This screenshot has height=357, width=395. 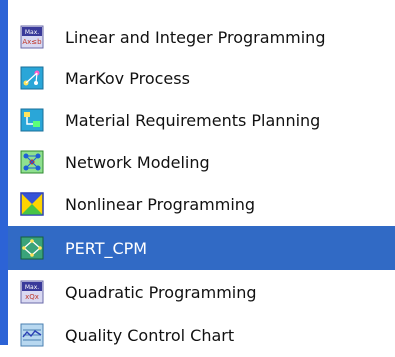 What do you see at coordinates (150, 335) in the screenshot?
I see `list-item-label: Quality Control Chart` at bounding box center [150, 335].